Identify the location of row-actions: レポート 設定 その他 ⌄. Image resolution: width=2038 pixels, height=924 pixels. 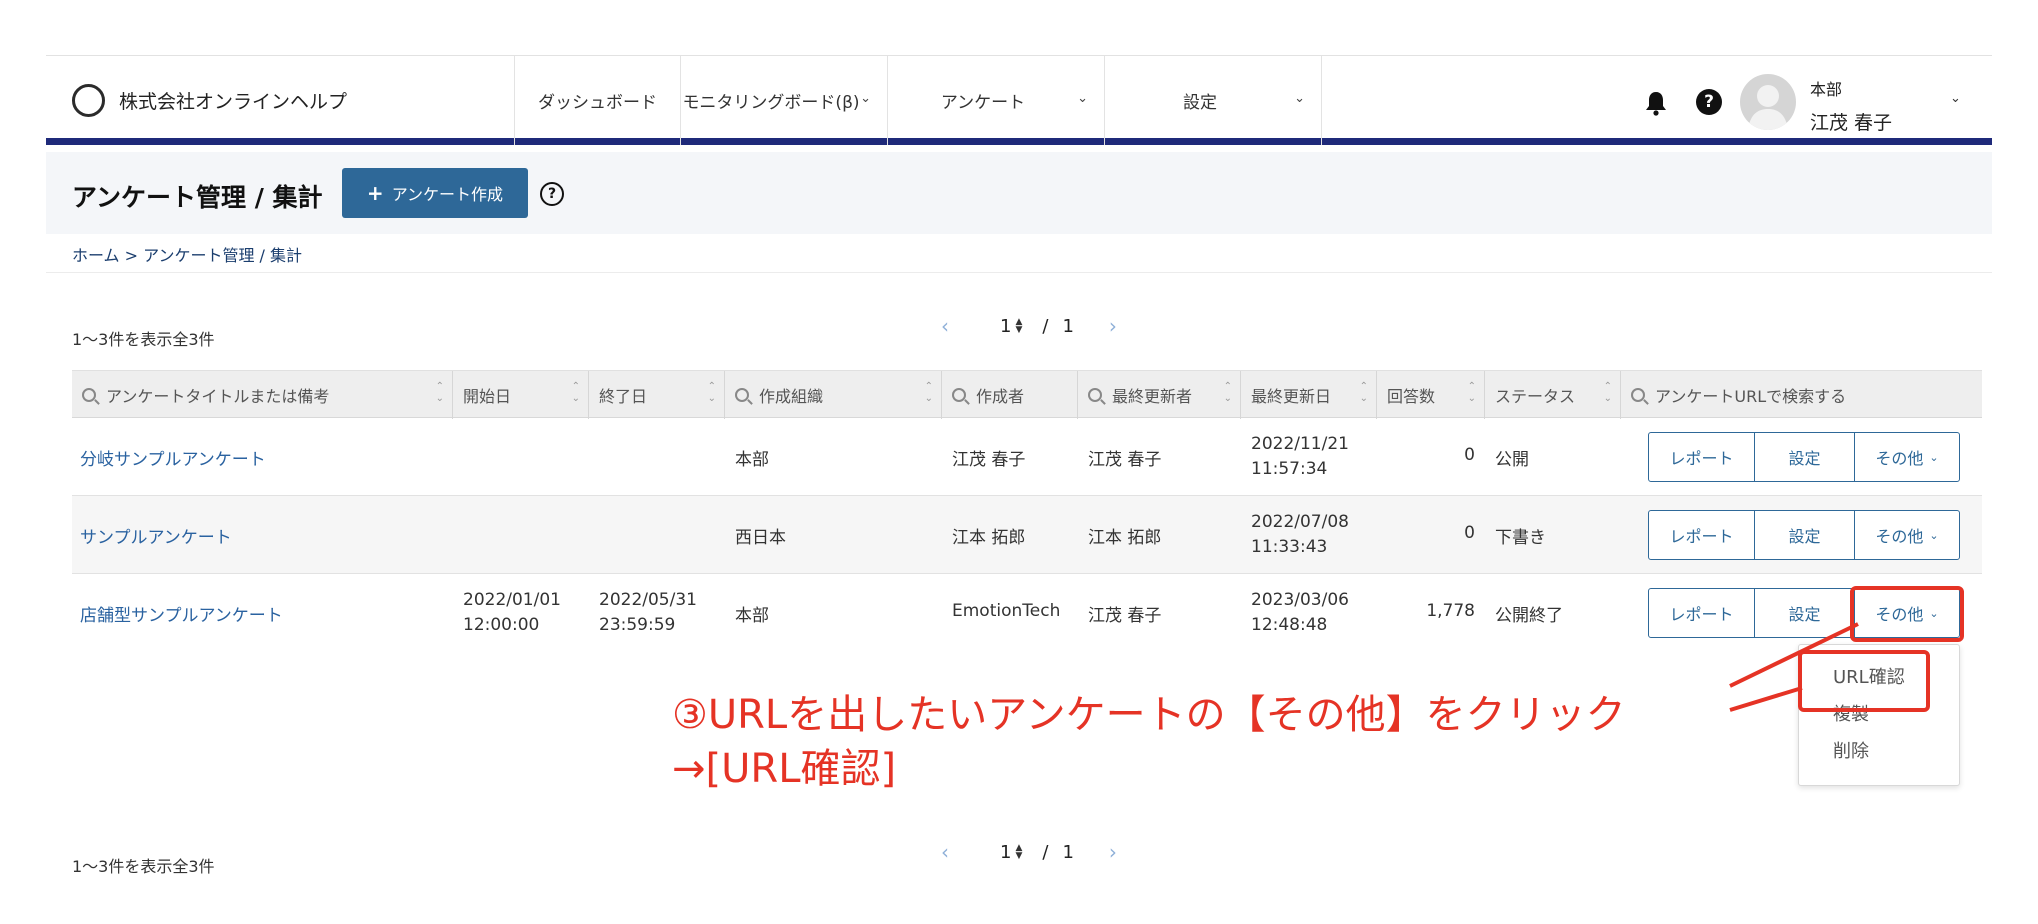
(1804, 457).